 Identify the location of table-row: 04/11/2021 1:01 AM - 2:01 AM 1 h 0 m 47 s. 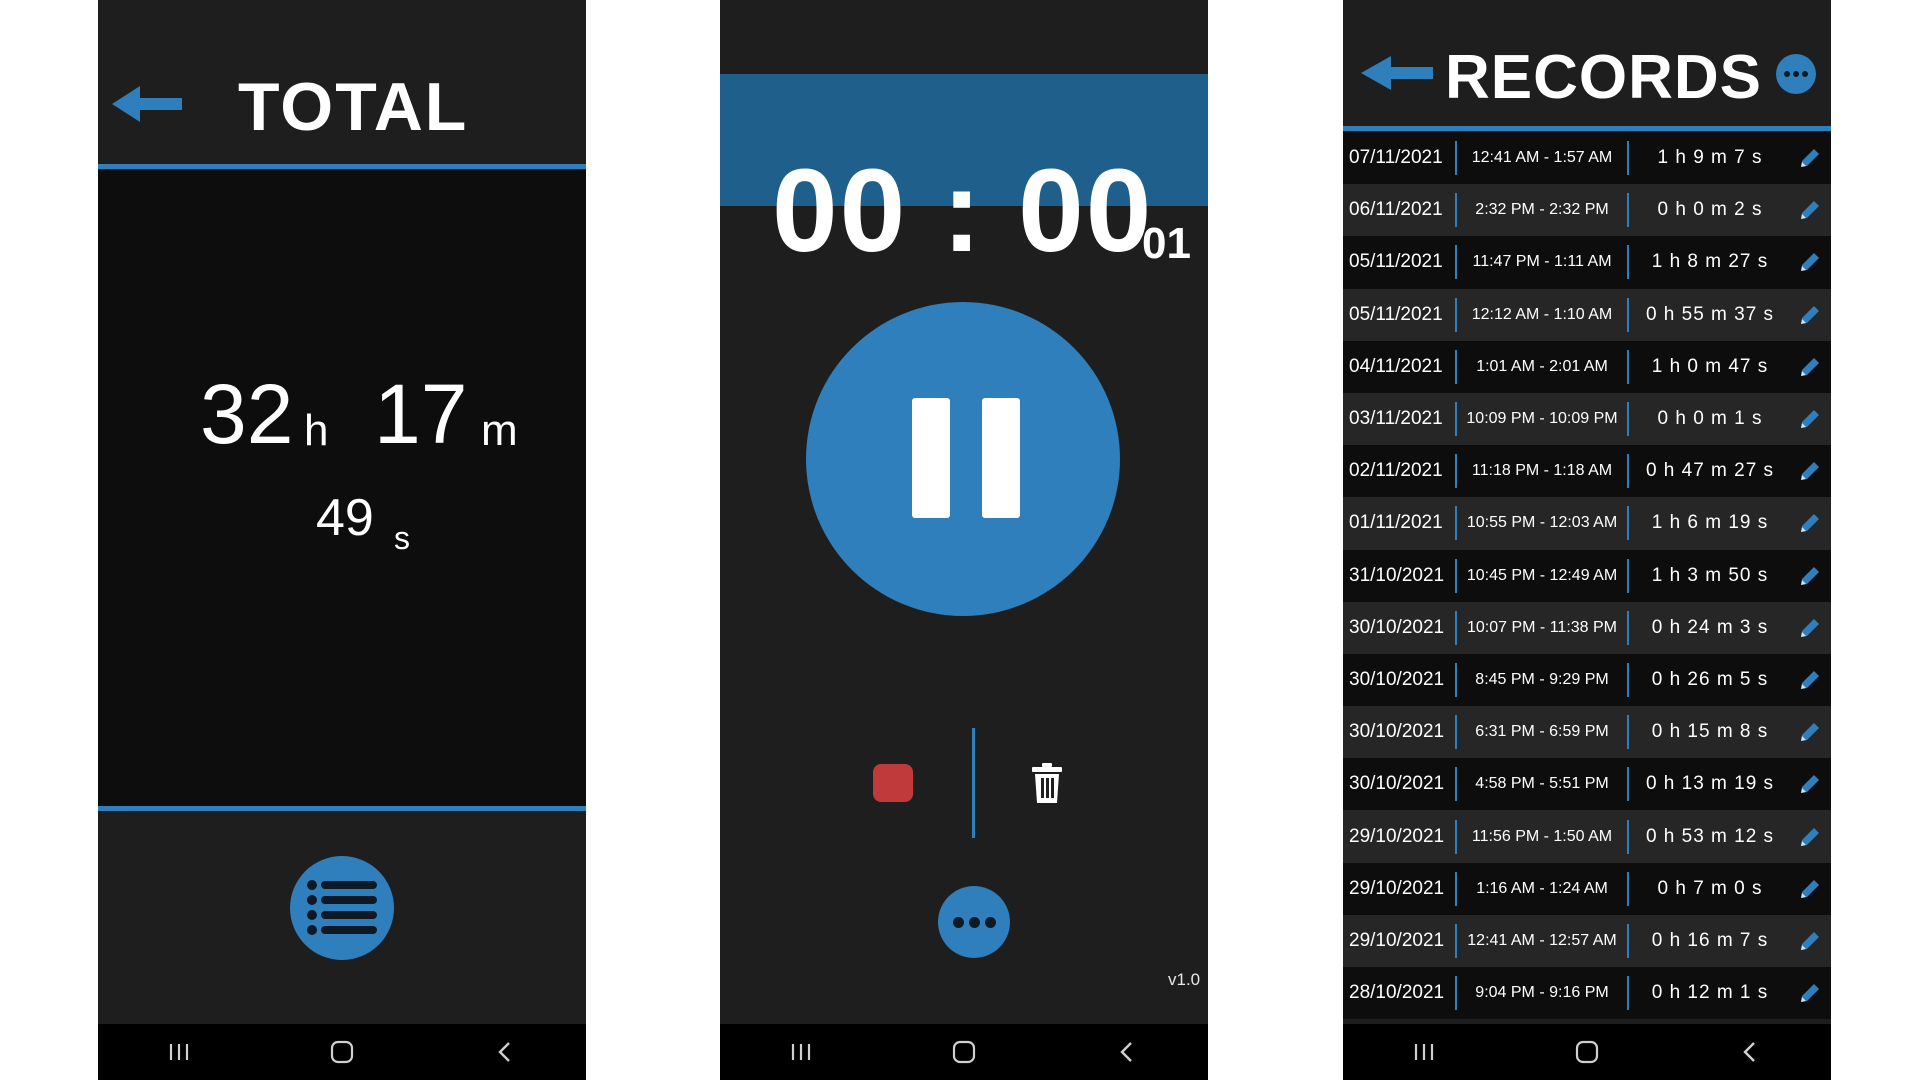
(1587, 366).